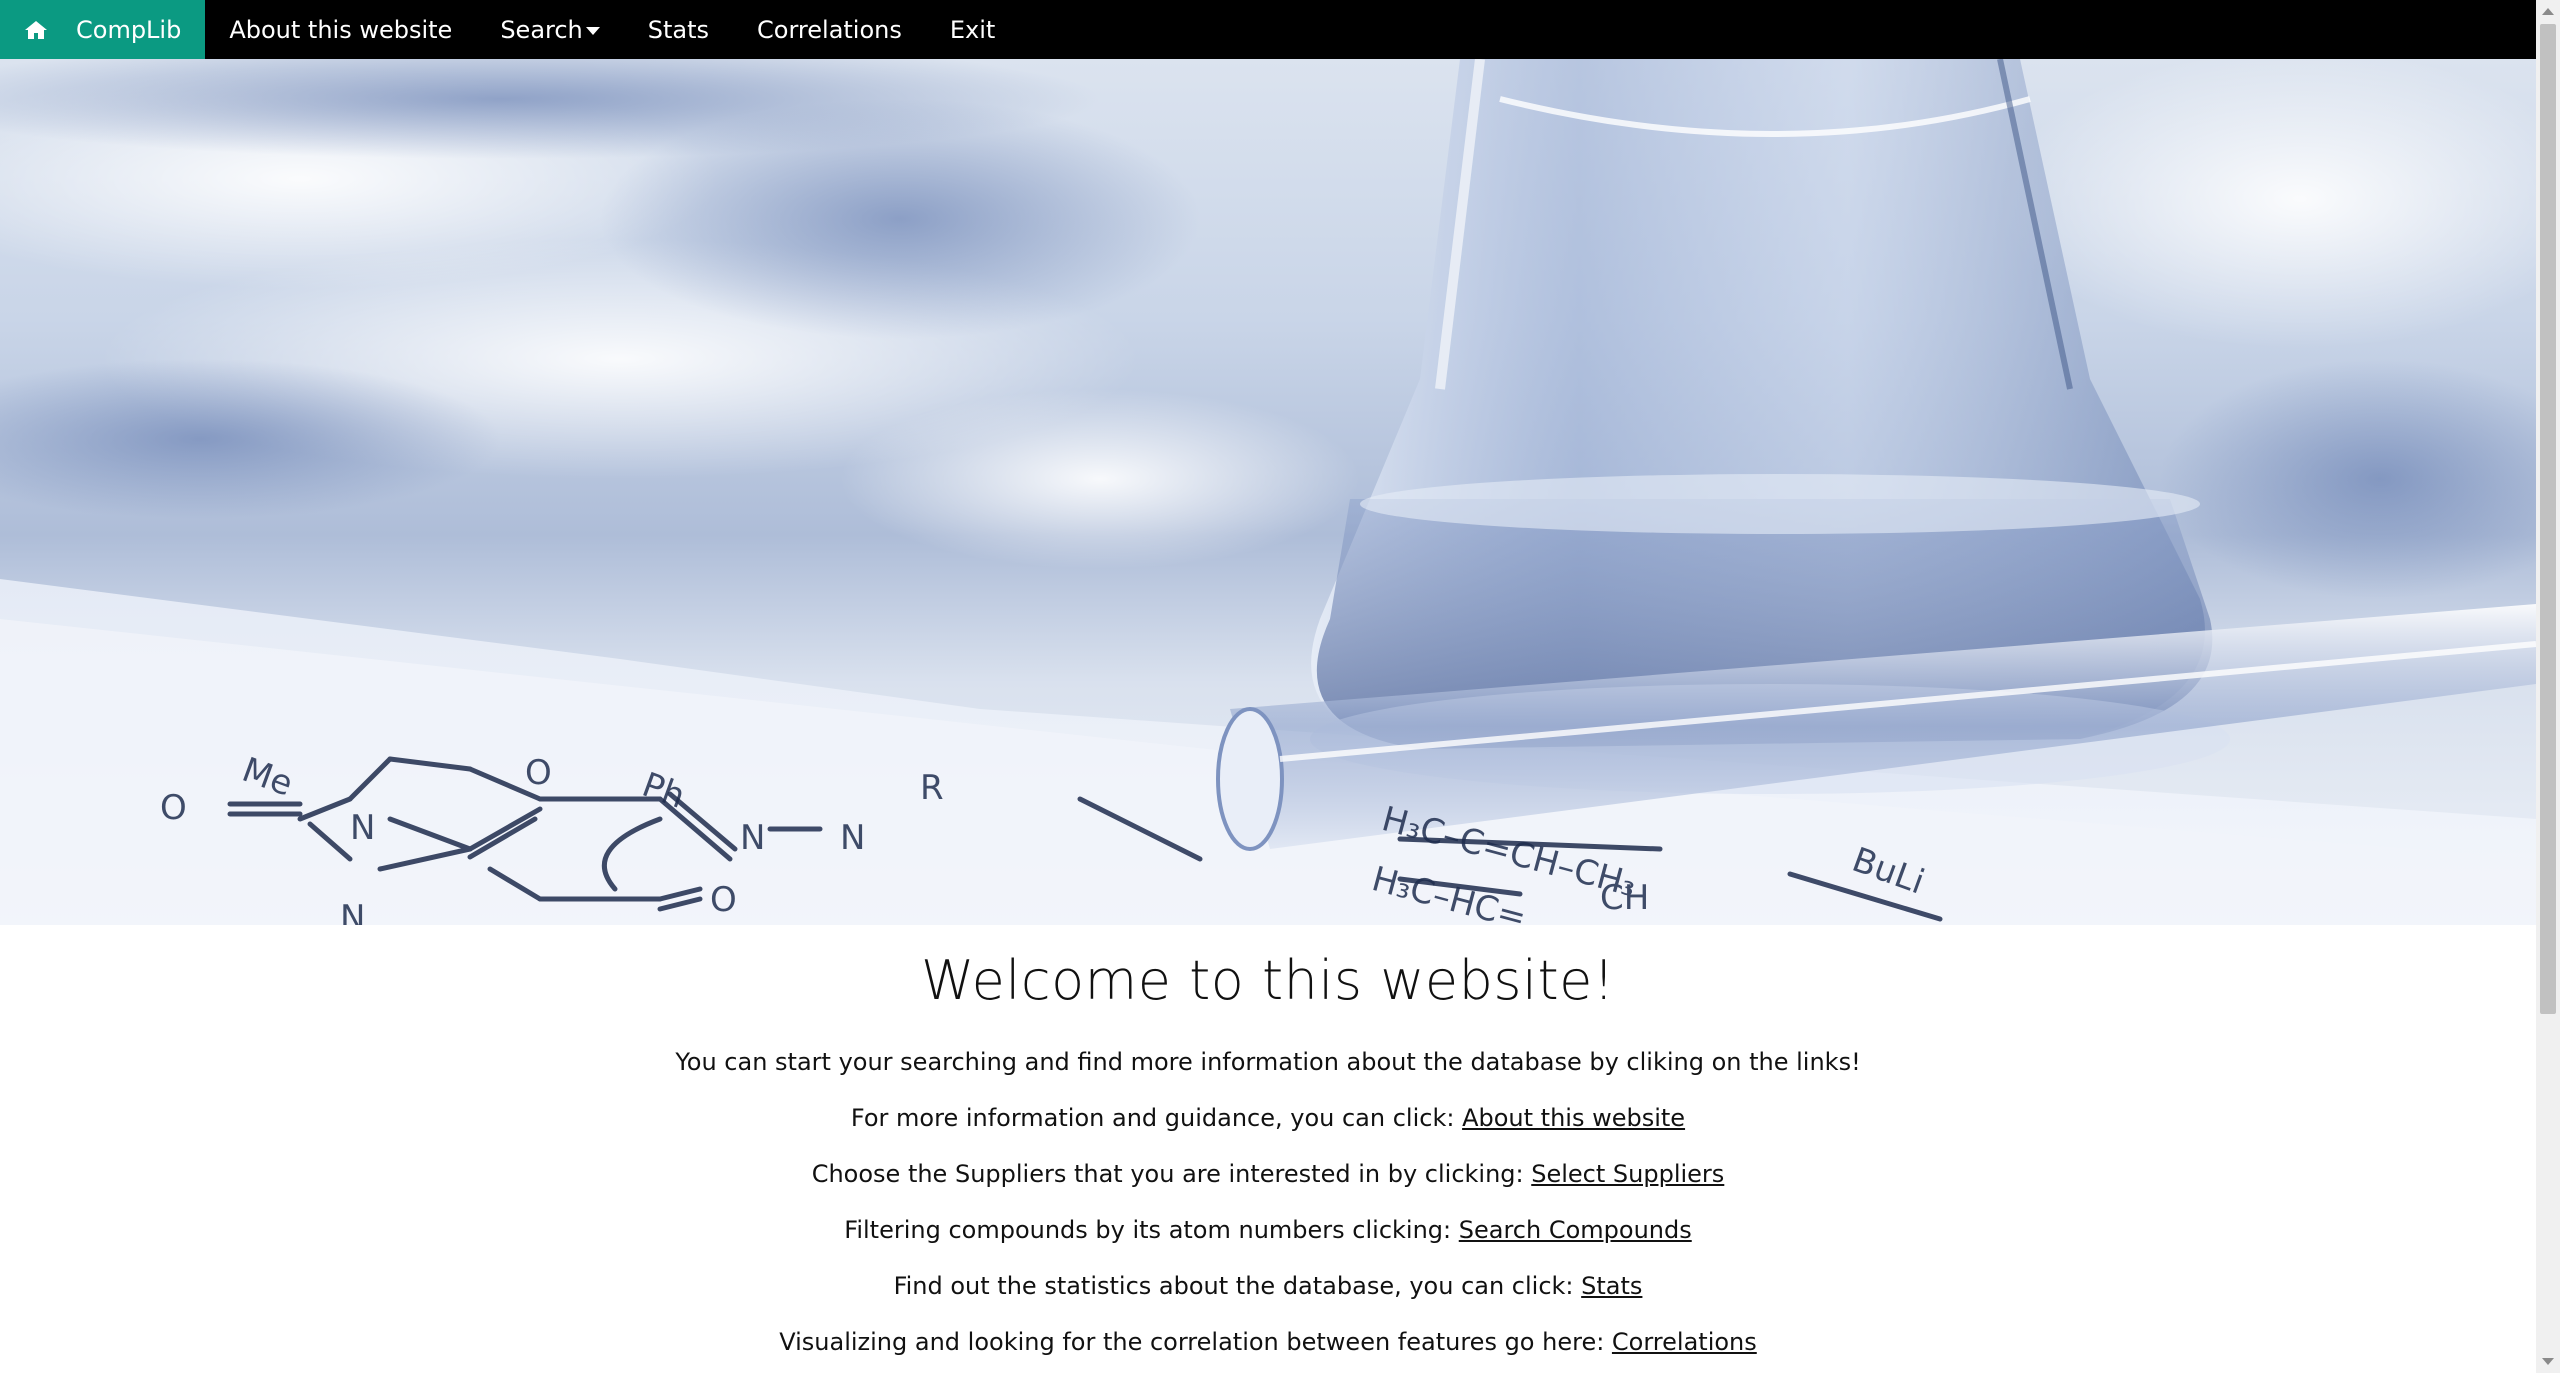  I want to click on select-suppliers-link: Select Suppliers, so click(1627, 1174).